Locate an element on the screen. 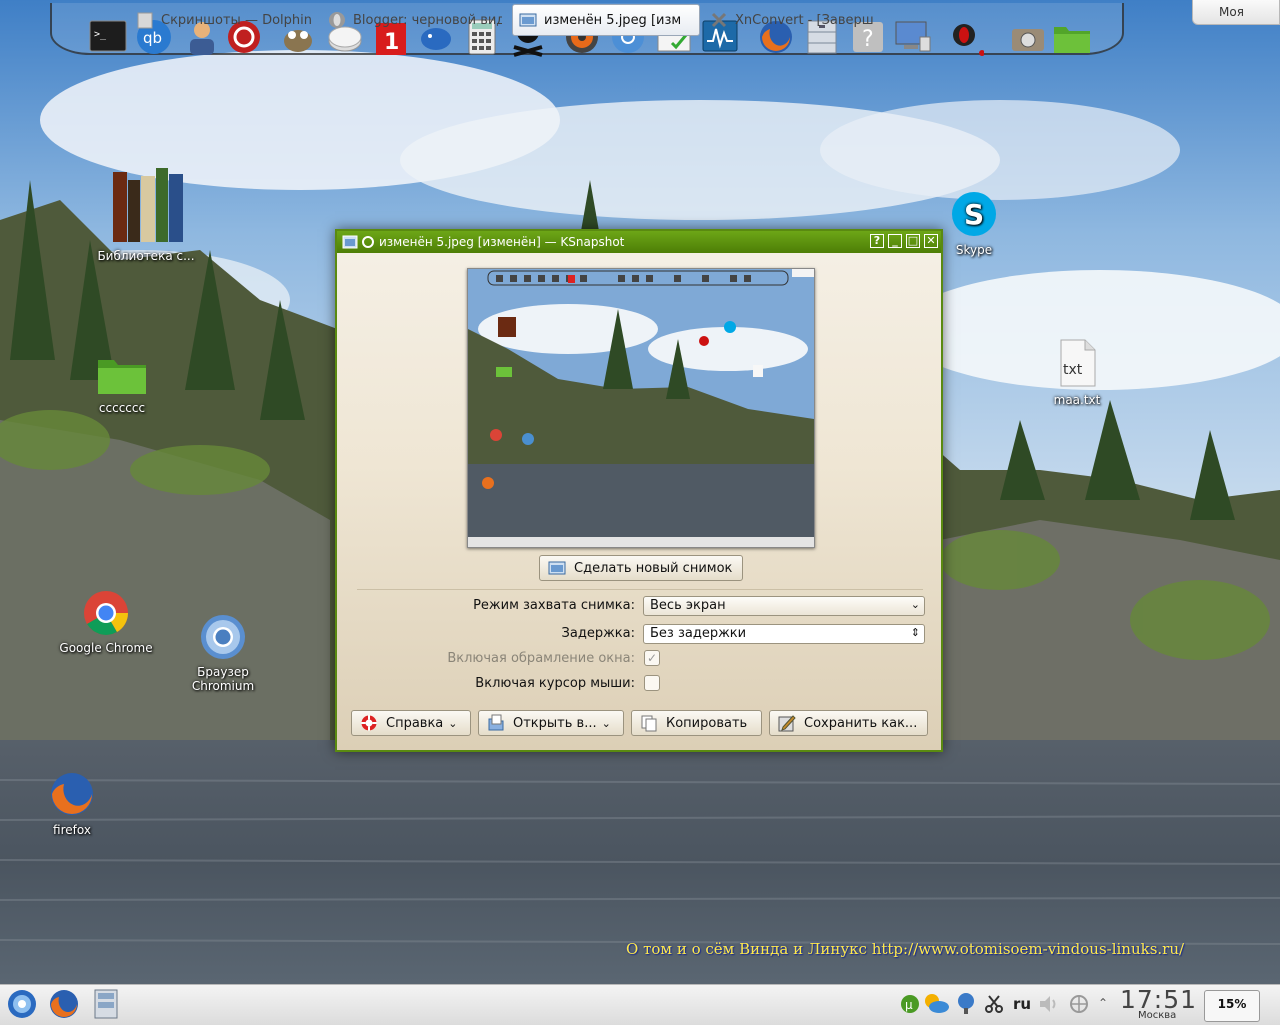  calibre-books-icon is located at coordinates (148, 205).